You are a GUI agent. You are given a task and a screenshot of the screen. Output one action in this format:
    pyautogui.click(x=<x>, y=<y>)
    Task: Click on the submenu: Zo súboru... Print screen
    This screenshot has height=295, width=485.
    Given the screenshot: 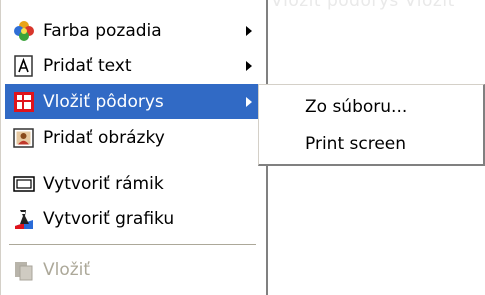 What is the action you would take?
    pyautogui.click(x=371, y=125)
    